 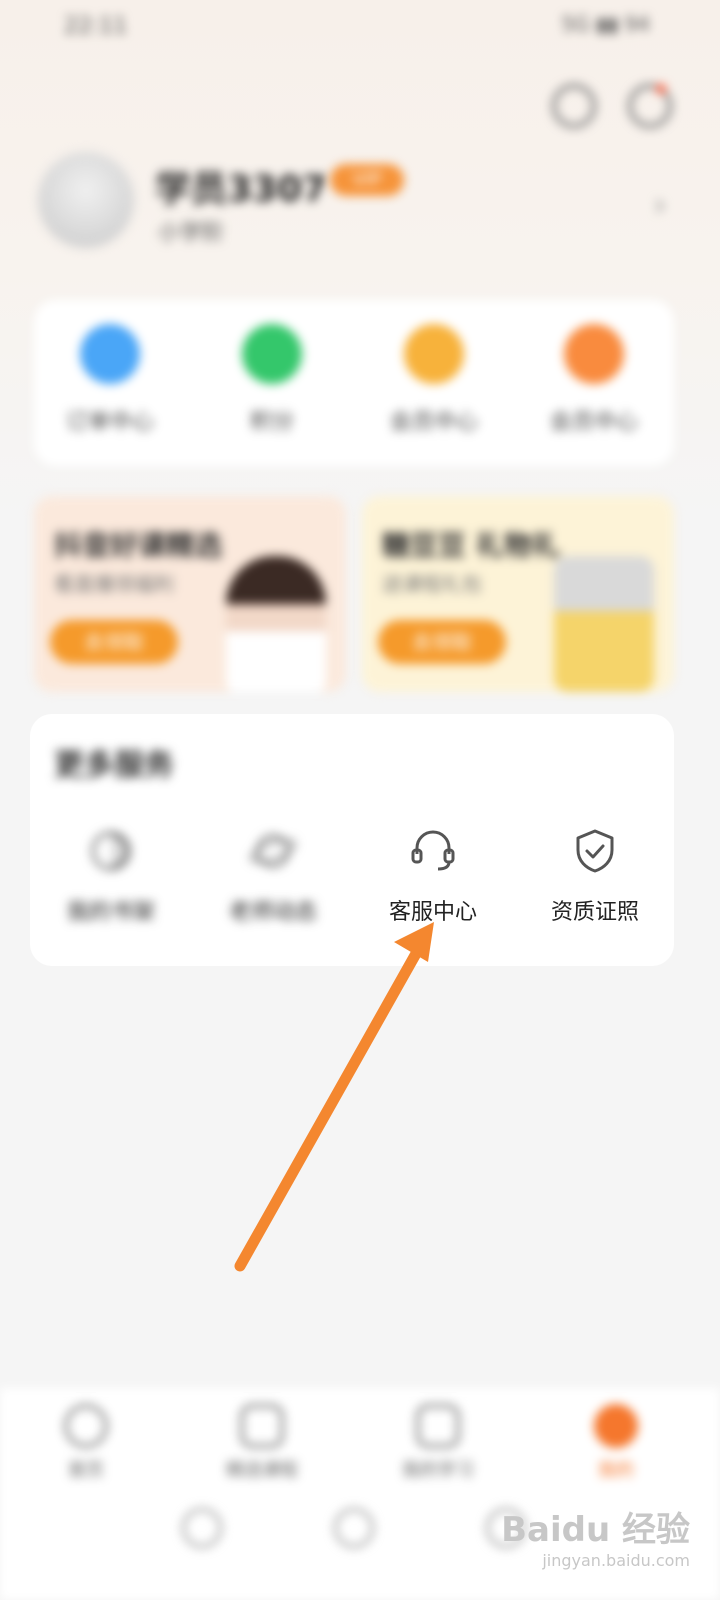 What do you see at coordinates (352, 840) in the screenshot?
I see `more-services-card: 更多服务 我的书架 老师动态 客服中心 资质证照` at bounding box center [352, 840].